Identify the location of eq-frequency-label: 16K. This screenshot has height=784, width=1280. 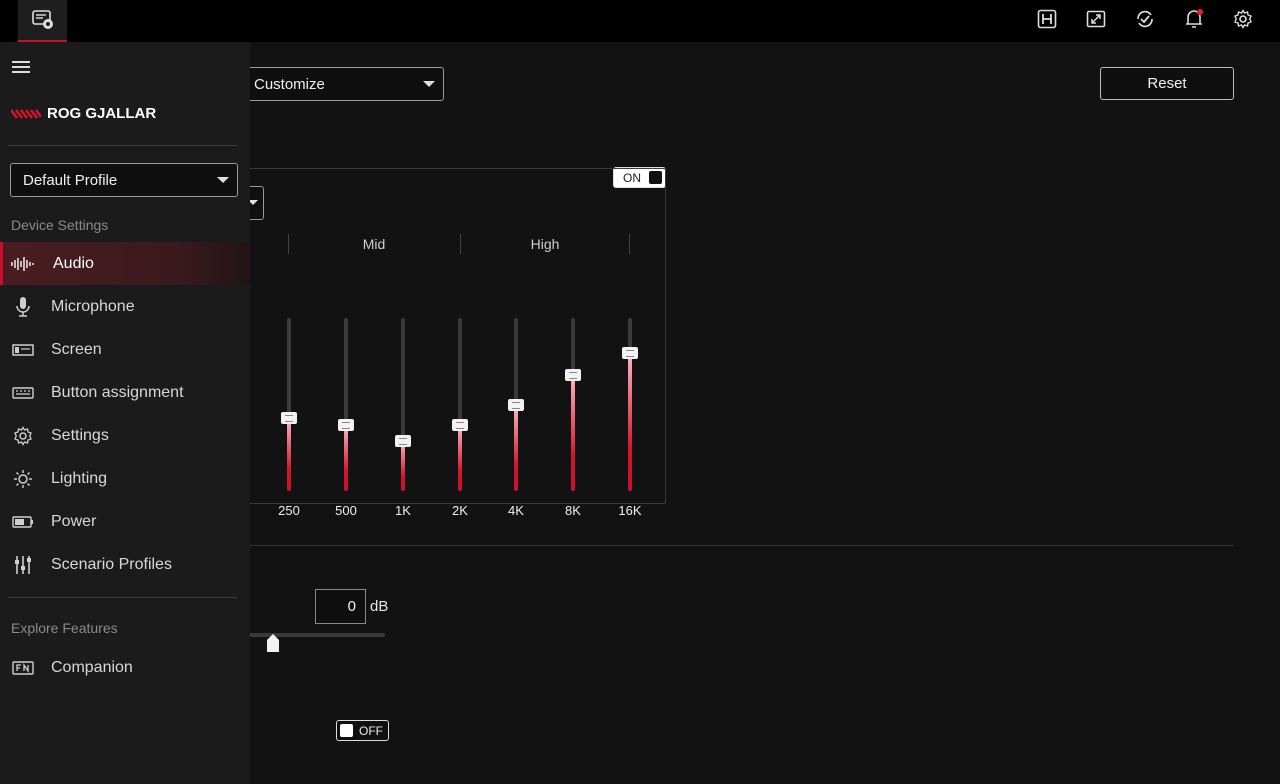
(630, 510).